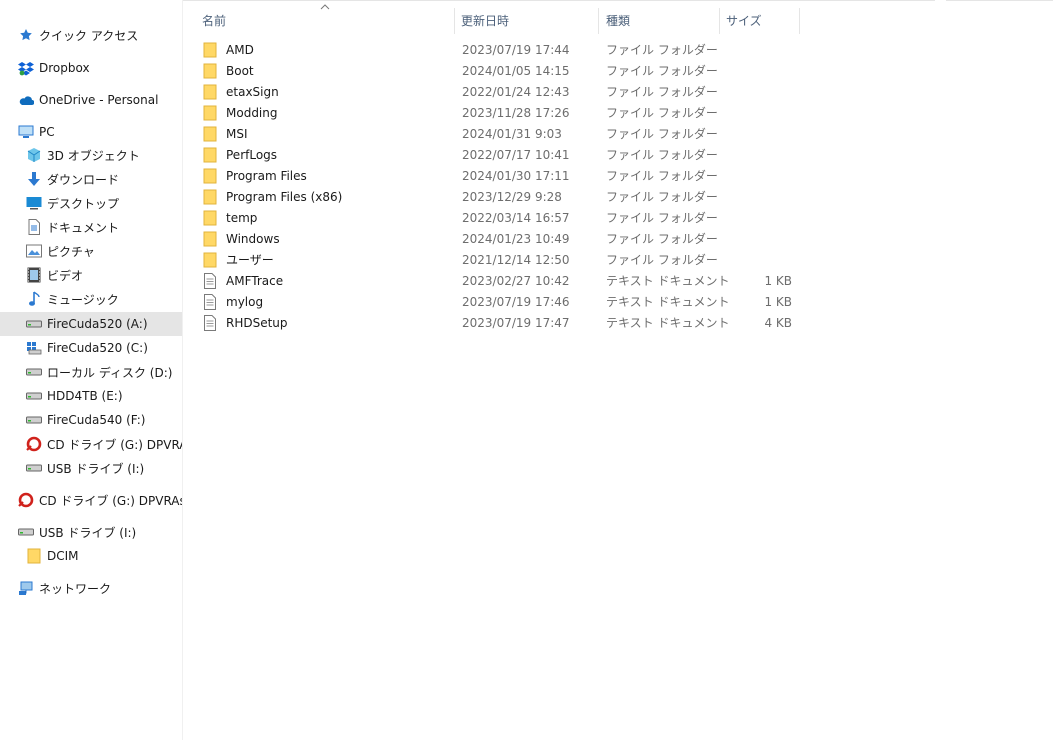 This screenshot has width=1053, height=740. What do you see at coordinates (500, 70) in the screenshot?
I see `file-row: Boot 2024/01/05 14:15 ファイル フォルダー` at bounding box center [500, 70].